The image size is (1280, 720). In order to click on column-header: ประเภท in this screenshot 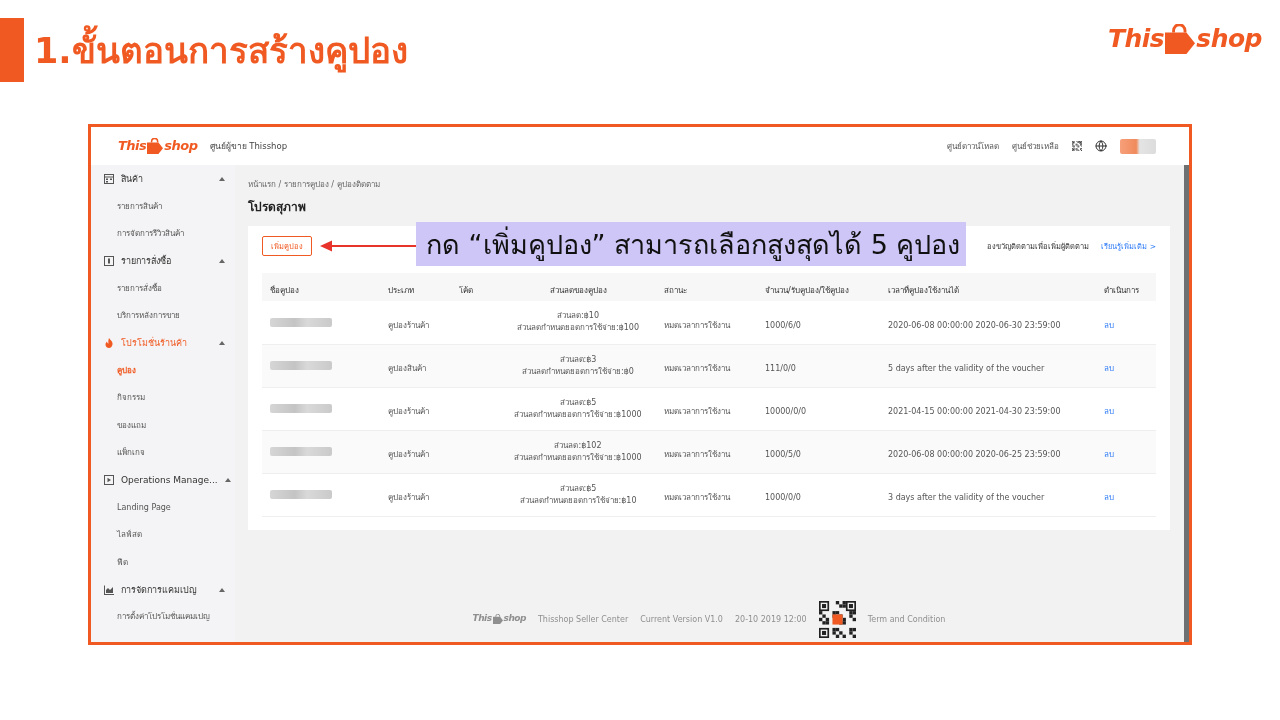, I will do `click(401, 290)`.